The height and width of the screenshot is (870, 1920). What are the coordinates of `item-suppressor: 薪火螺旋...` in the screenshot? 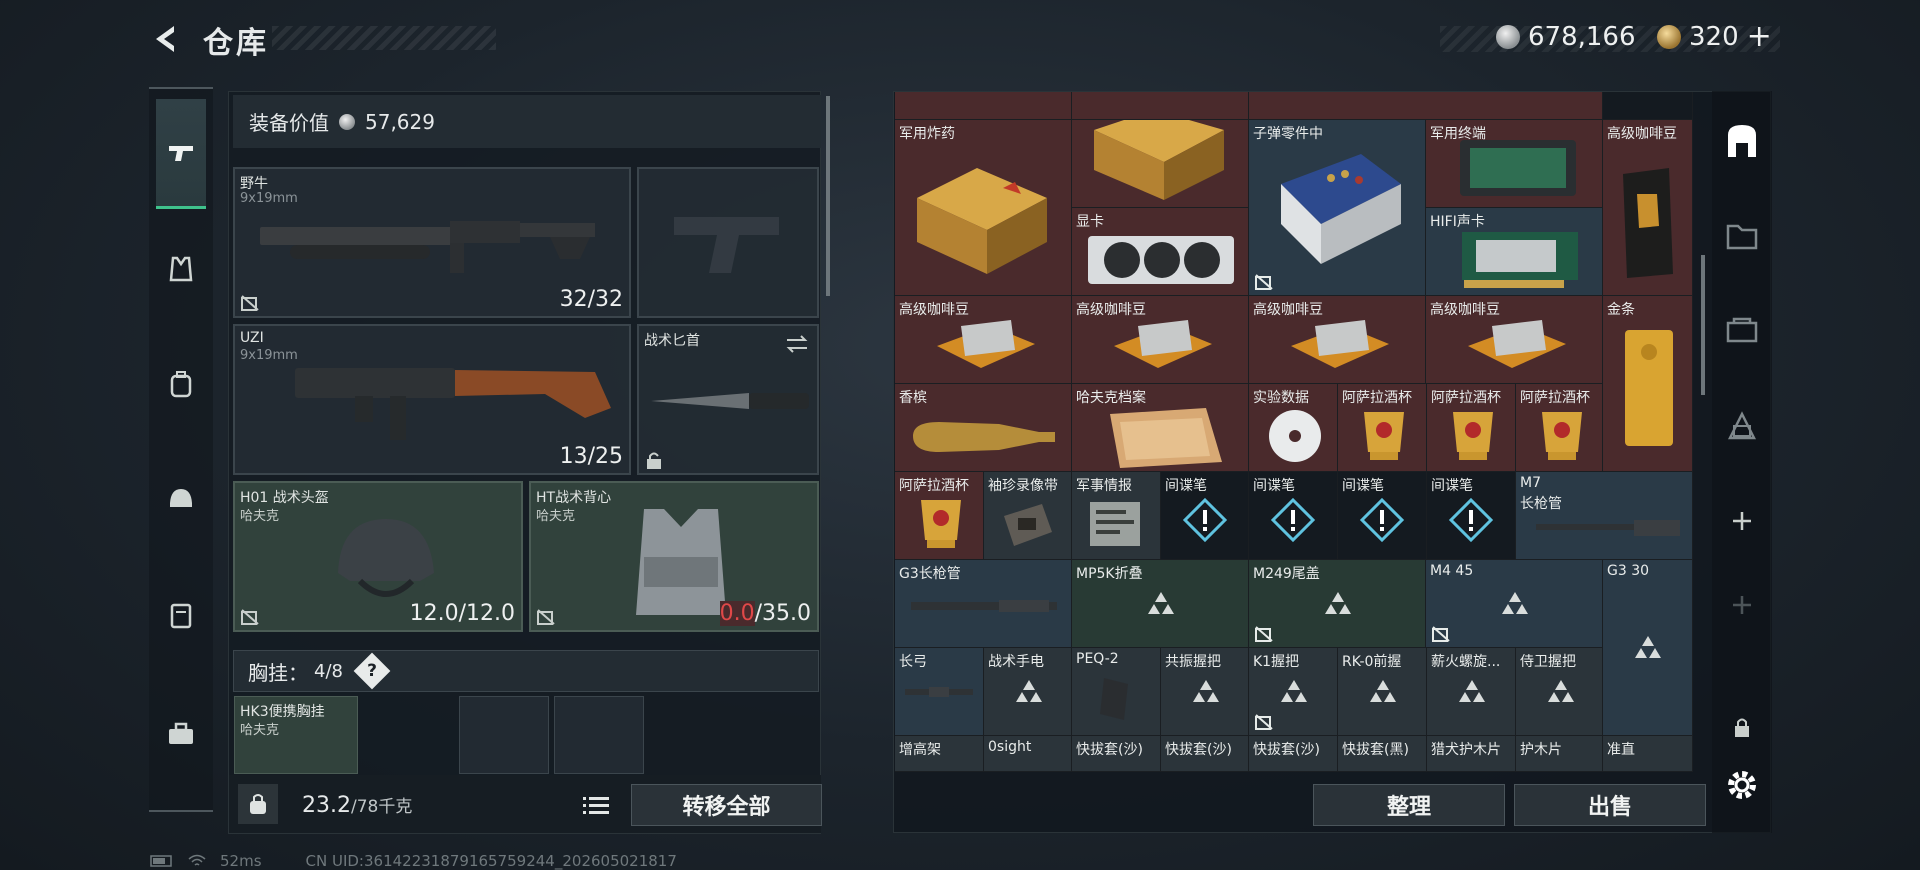 It's located at (1471, 692).